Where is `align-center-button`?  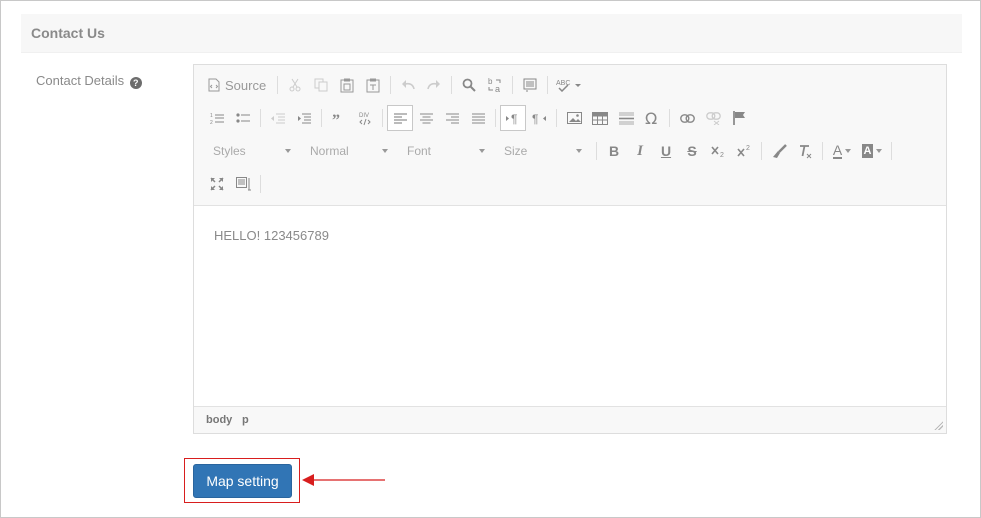
align-center-button is located at coordinates (426, 118).